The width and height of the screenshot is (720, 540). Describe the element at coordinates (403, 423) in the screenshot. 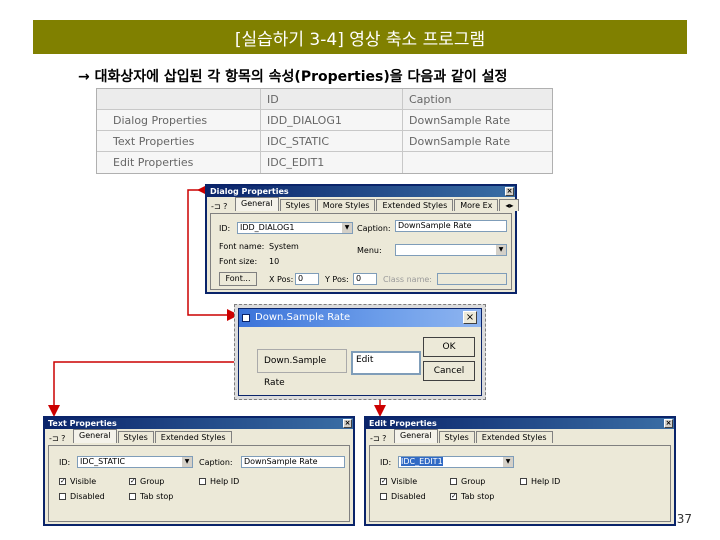

I see `edit-properties-title: Edit Properties` at that location.